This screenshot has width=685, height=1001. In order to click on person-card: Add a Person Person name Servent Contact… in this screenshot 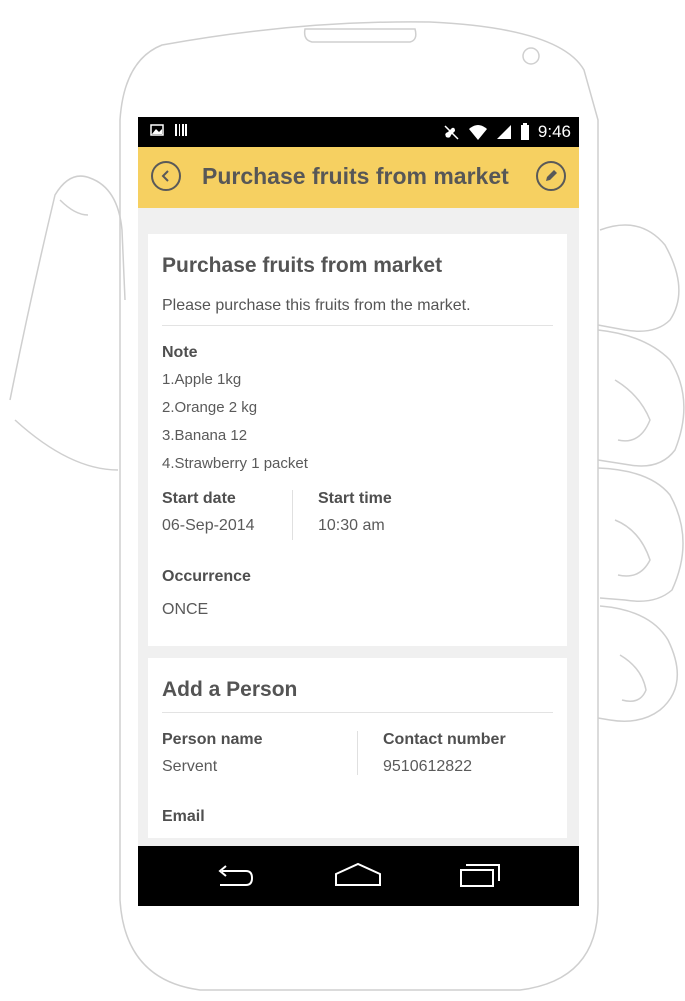, I will do `click(357, 748)`.